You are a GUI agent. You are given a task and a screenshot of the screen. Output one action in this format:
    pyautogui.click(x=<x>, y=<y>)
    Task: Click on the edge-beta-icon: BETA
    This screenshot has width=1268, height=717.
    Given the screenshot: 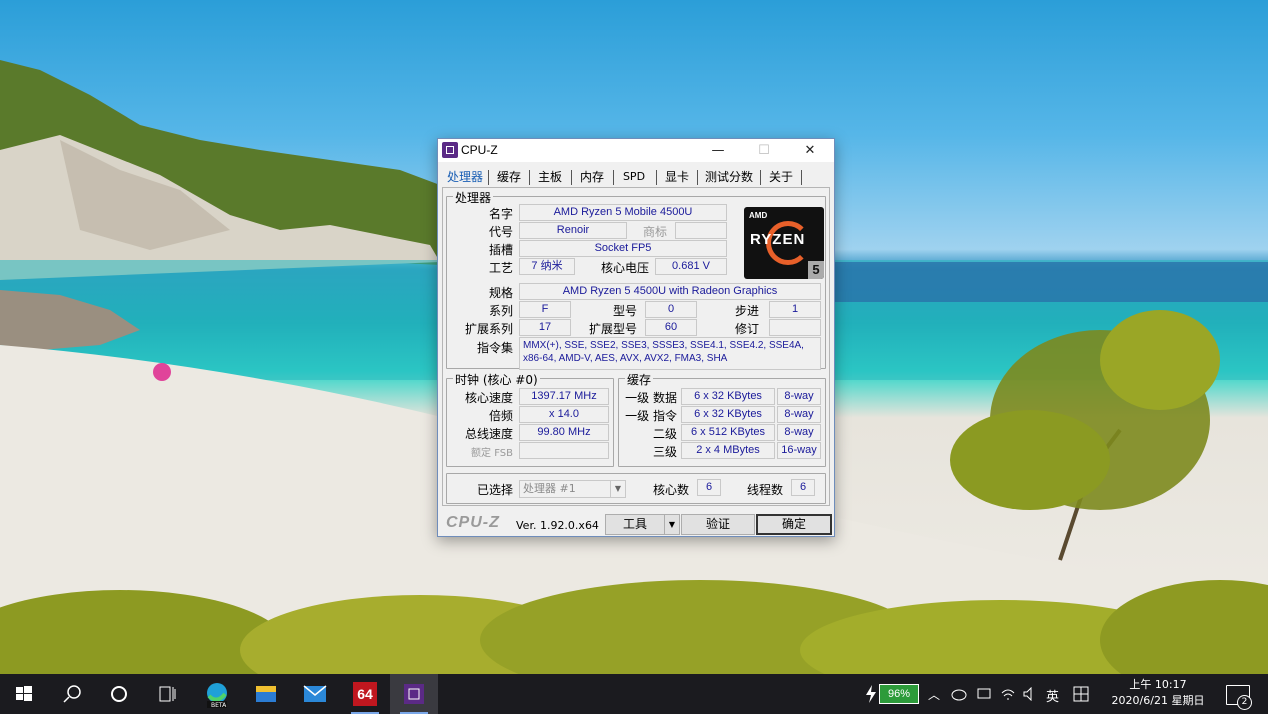 What is the action you would take?
    pyautogui.click(x=217, y=694)
    